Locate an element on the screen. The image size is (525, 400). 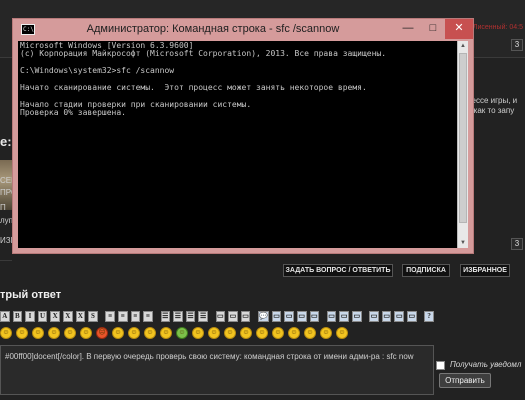
close-button: ✕ is located at coordinates (459, 29).